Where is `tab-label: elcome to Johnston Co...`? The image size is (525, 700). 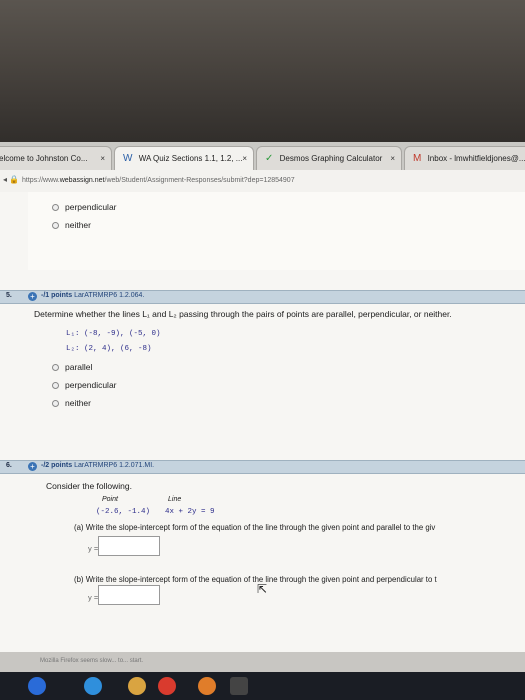
tab-label: elcome to Johnston Co... is located at coordinates (44, 158).